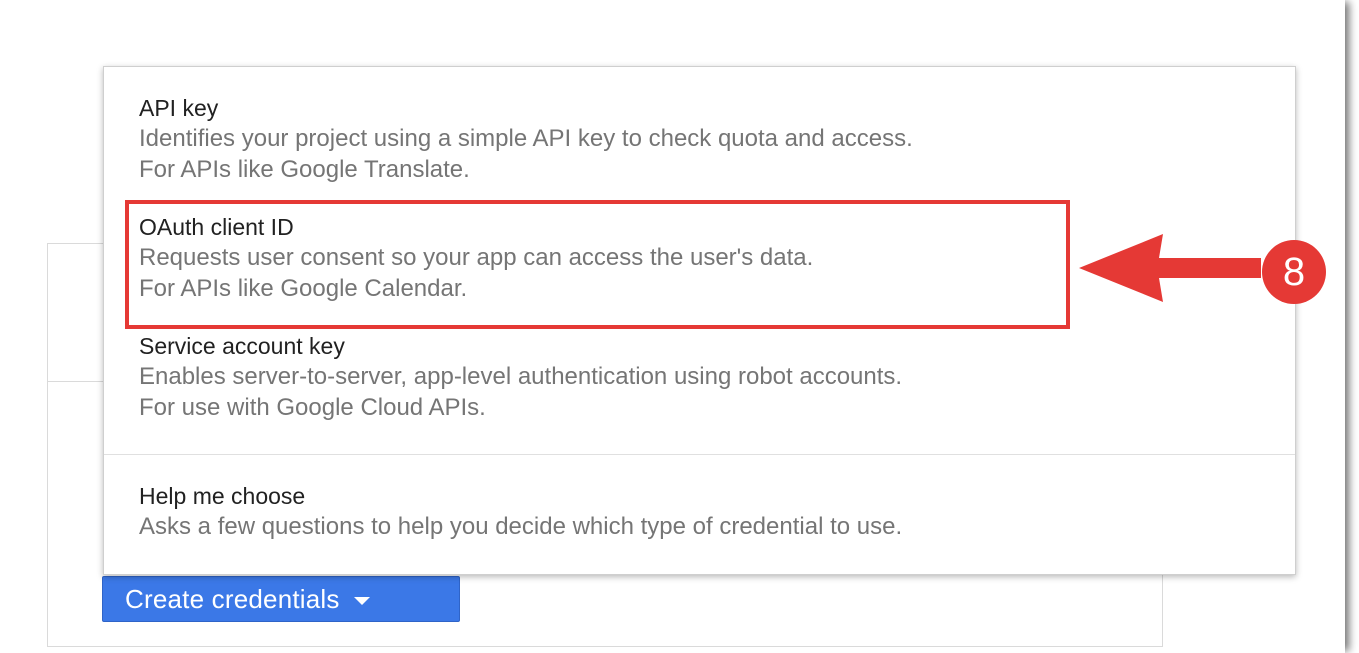  I want to click on create-credentials-label: Create credentials, so click(232, 598).